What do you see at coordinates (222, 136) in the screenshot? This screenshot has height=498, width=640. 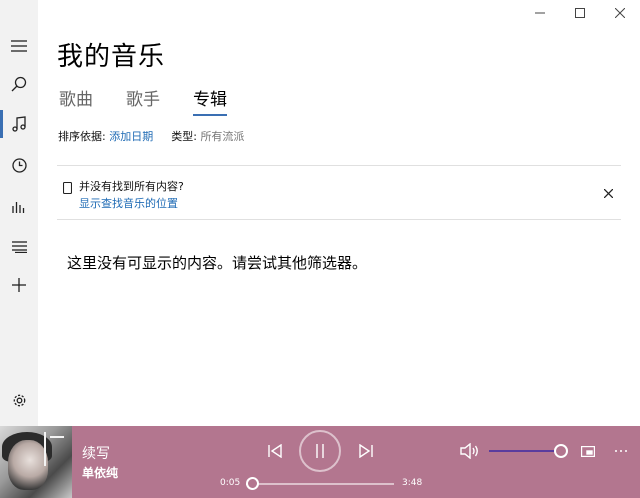 I see `genre-dropdown: 所有流派` at bounding box center [222, 136].